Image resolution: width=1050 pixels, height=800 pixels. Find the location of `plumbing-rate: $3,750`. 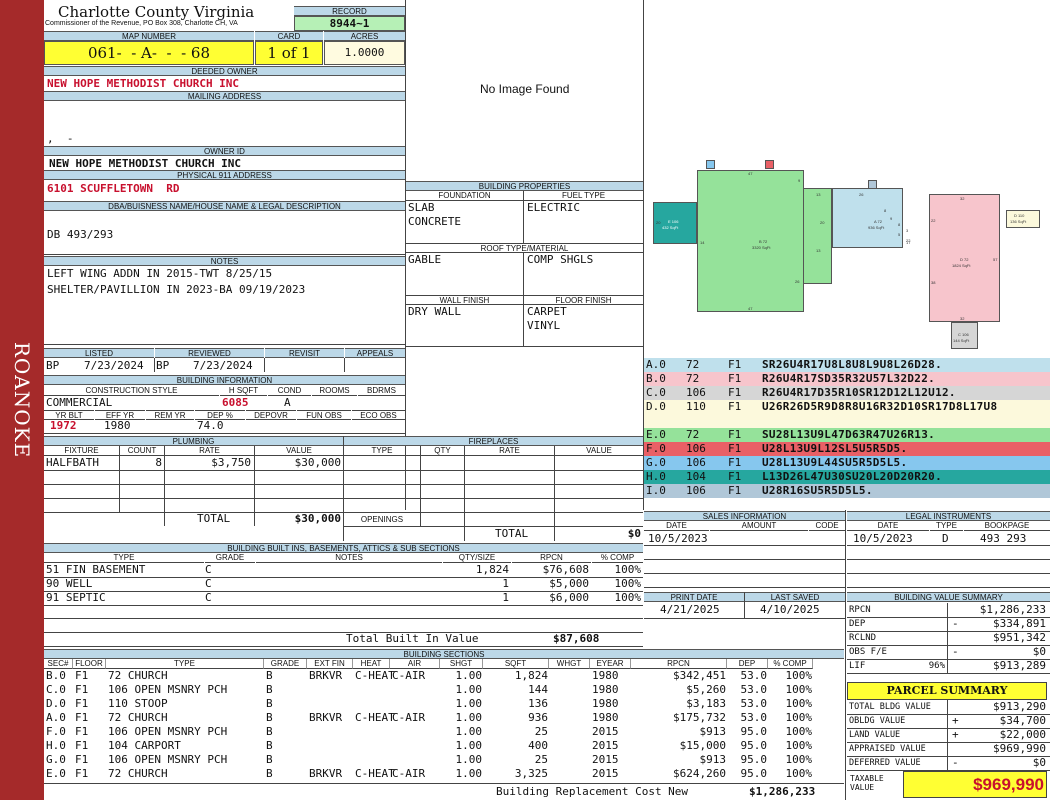

plumbing-rate: $3,750 is located at coordinates (231, 462).